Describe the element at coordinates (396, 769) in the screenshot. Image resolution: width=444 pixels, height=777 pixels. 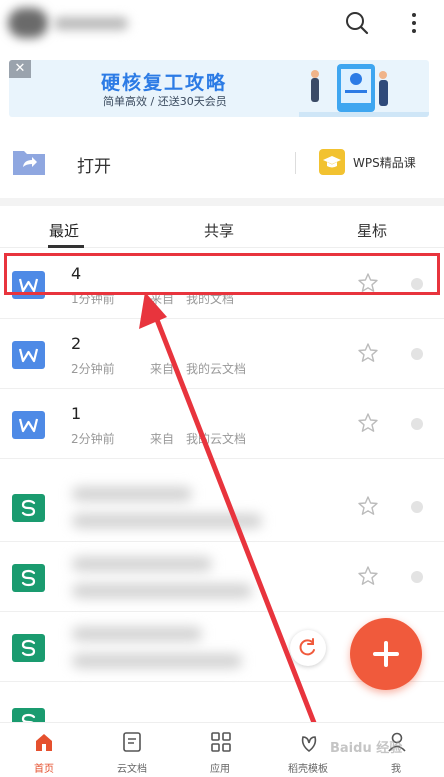
I see `nav-label: 我` at that location.